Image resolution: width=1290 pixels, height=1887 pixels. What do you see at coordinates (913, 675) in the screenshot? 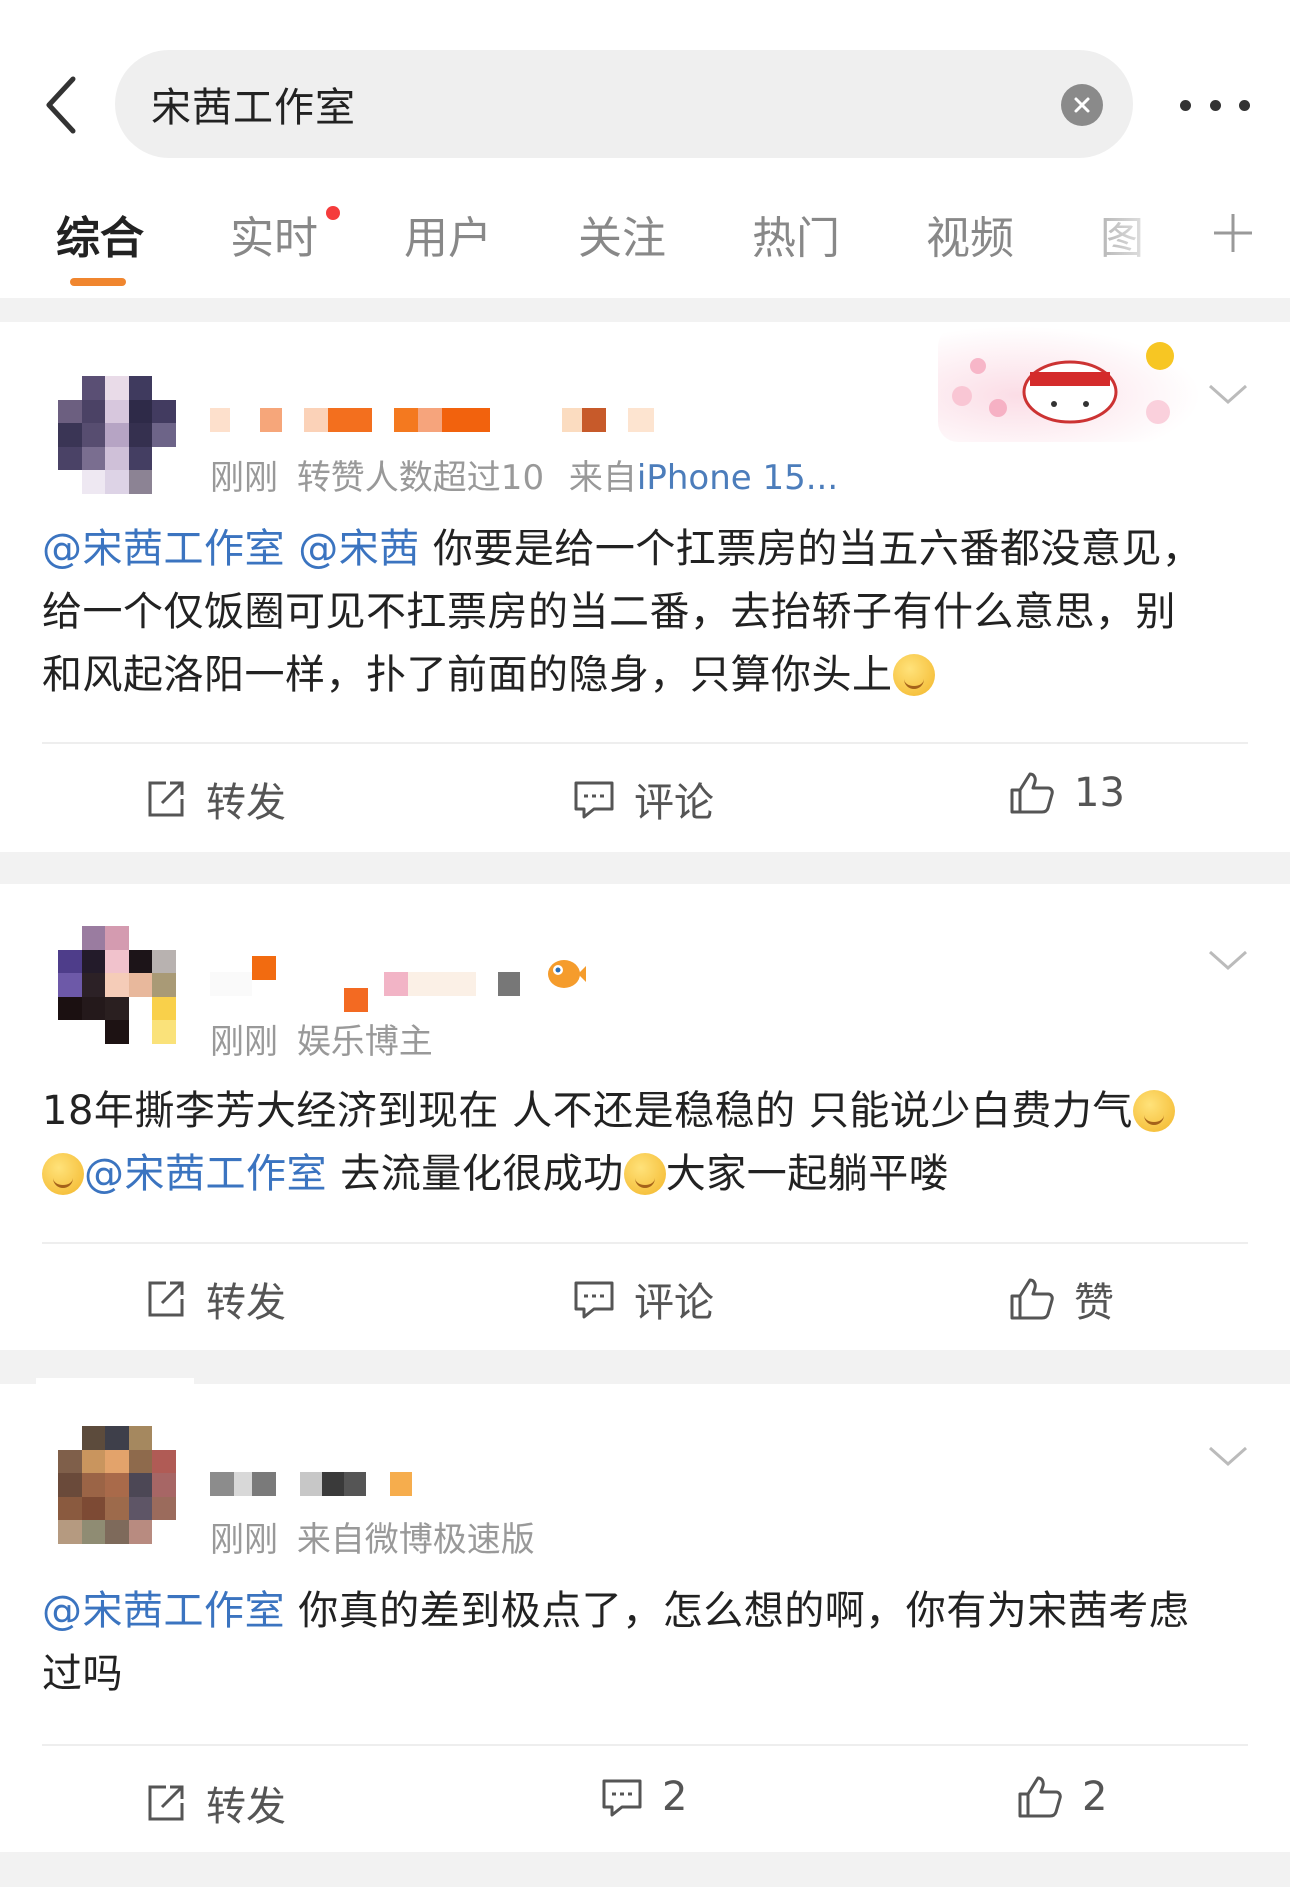
I see `smile-emoji-icon` at bounding box center [913, 675].